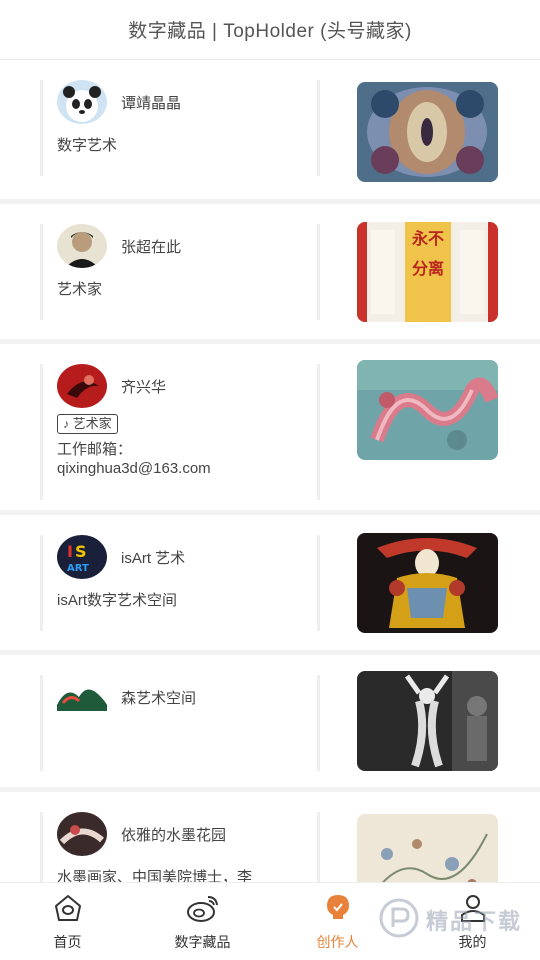  I want to click on email-label: 工作邮箱：, so click(95, 449).